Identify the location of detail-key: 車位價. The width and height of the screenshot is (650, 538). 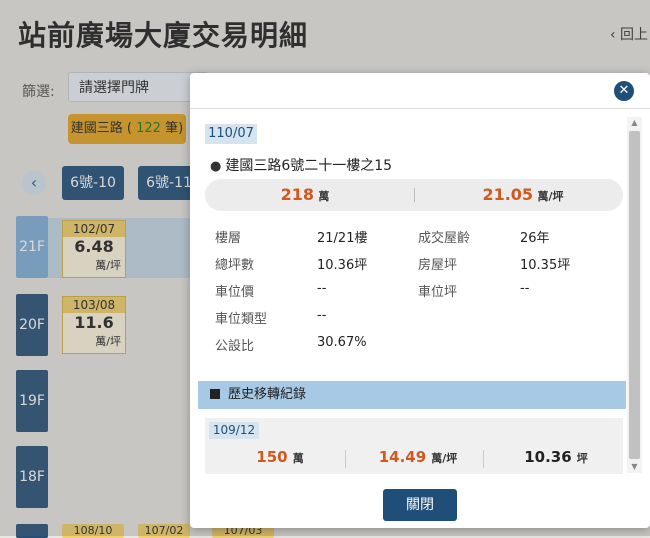
(235, 292).